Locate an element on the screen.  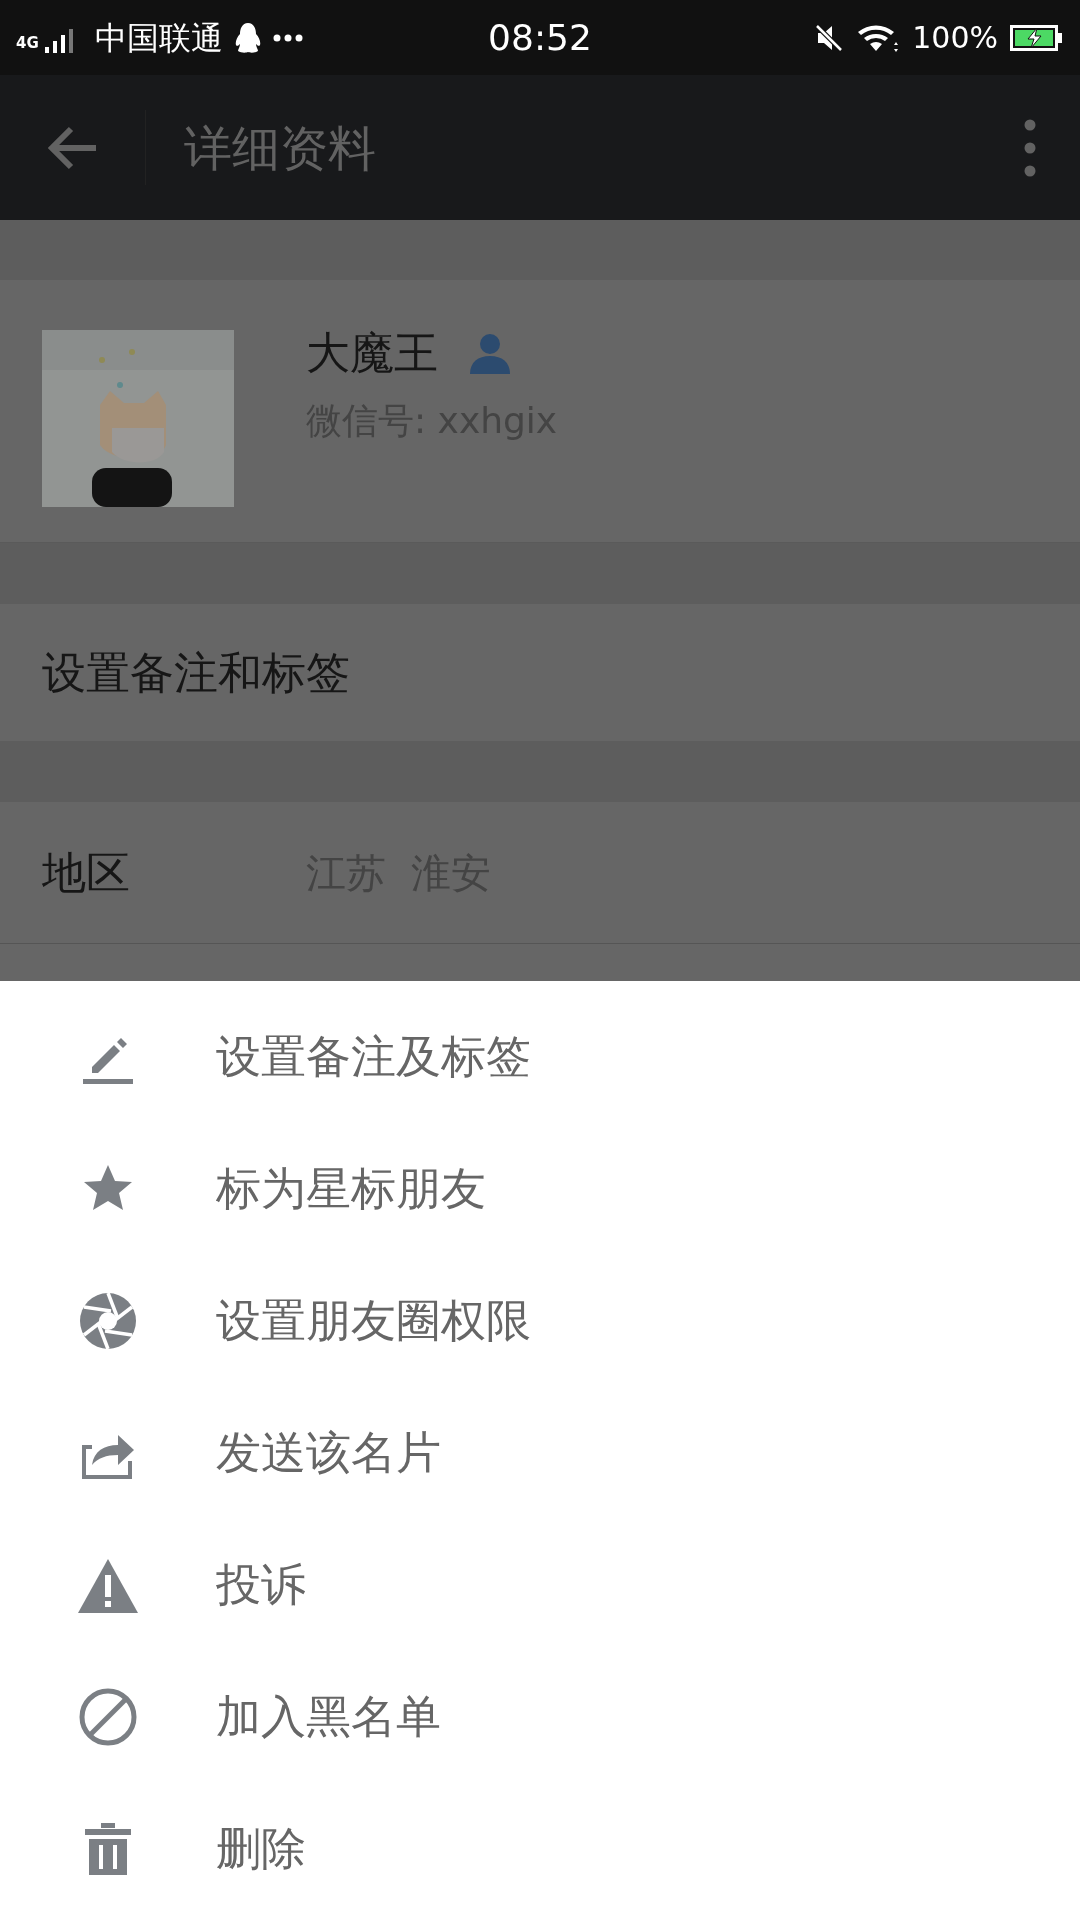
warning-icon is located at coordinates (108, 1585).